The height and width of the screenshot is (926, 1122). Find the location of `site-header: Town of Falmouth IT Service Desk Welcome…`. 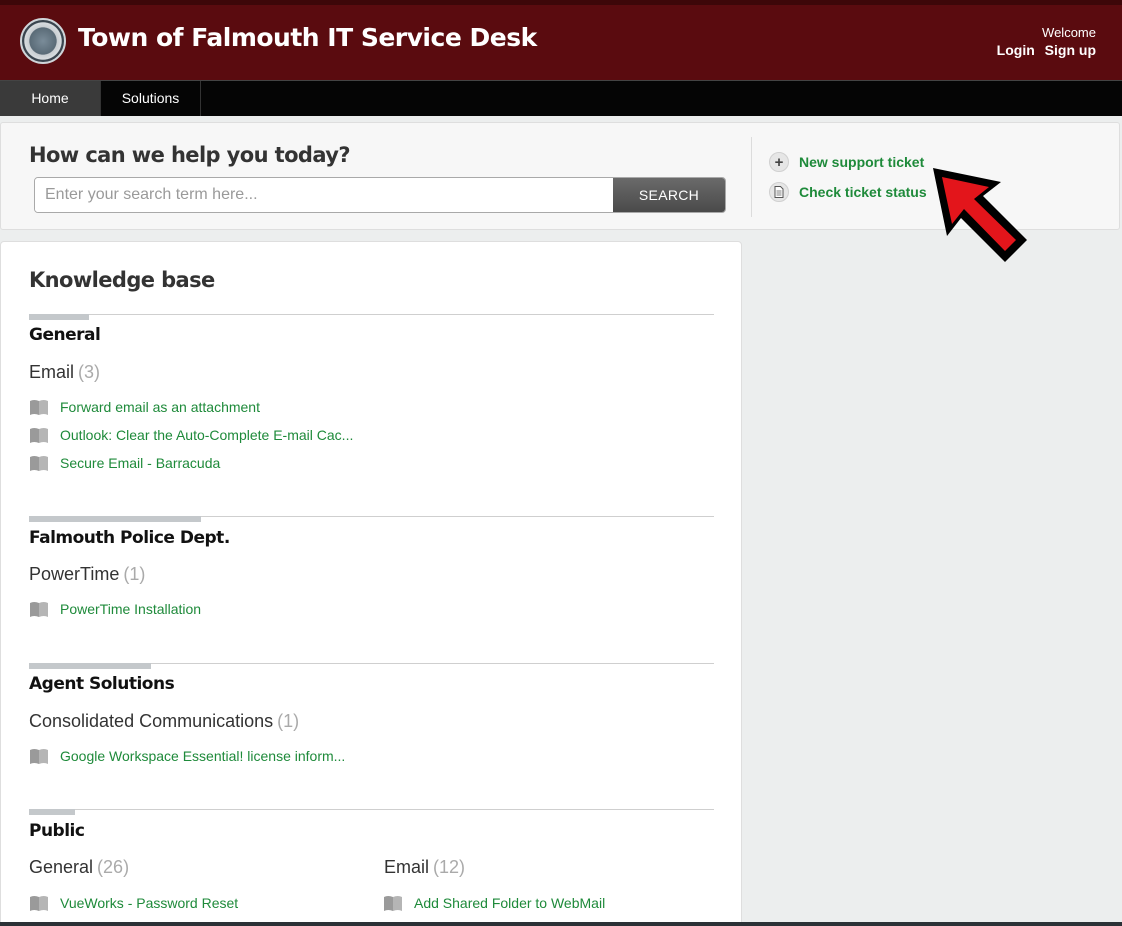

site-header: Town of Falmouth IT Service Desk Welcome… is located at coordinates (561, 40).